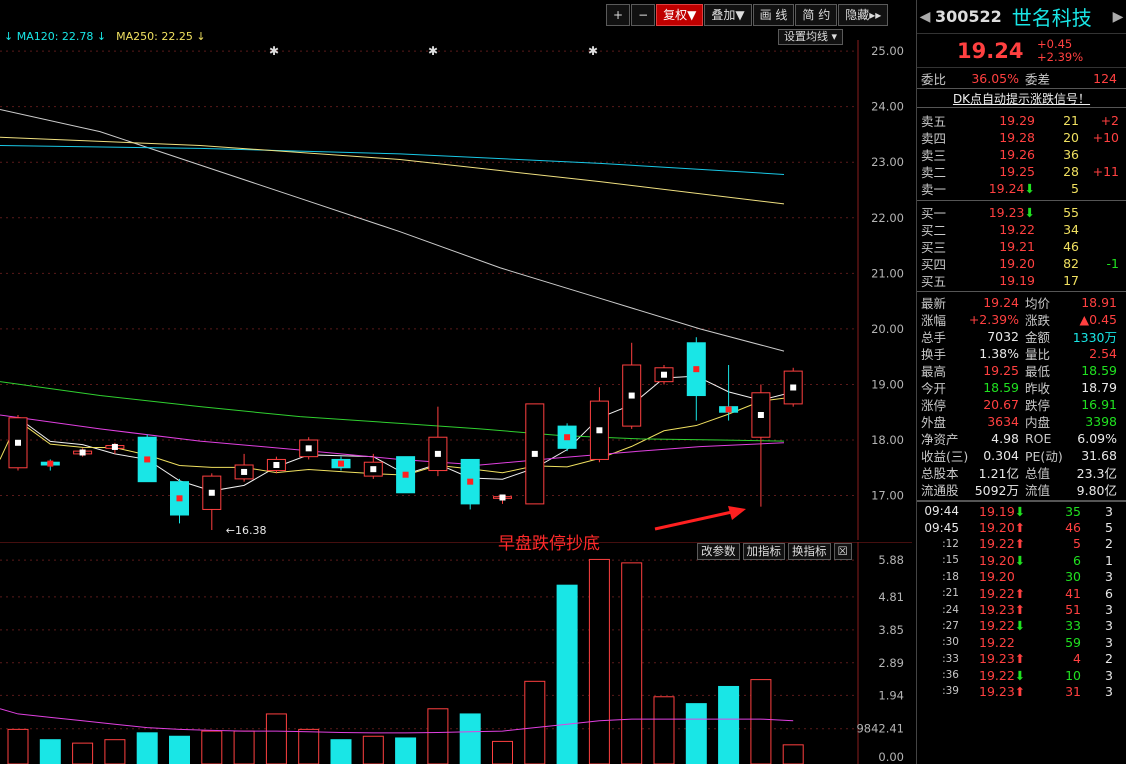  Describe the element at coordinates (816, 15) in the screenshot. I see `simple-mode-button: 简 约` at that location.